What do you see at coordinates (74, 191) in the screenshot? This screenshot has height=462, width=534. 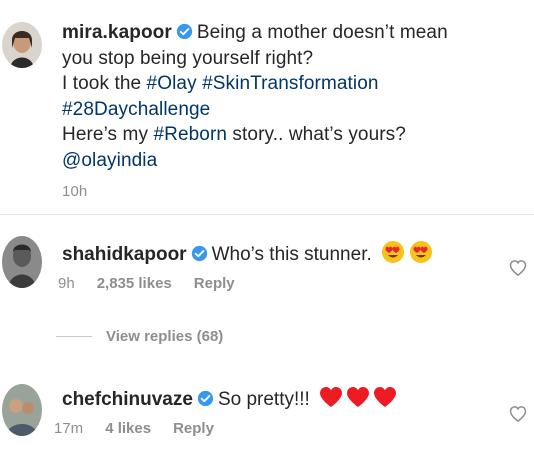 I see `post-timestamp: 10h` at bounding box center [74, 191].